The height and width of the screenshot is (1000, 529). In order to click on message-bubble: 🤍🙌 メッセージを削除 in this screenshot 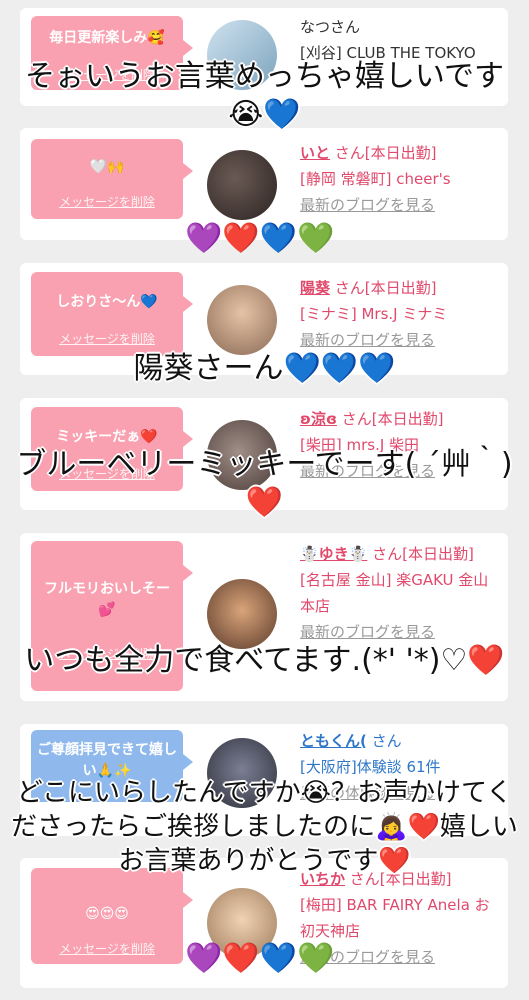, I will do `click(112, 179)`.